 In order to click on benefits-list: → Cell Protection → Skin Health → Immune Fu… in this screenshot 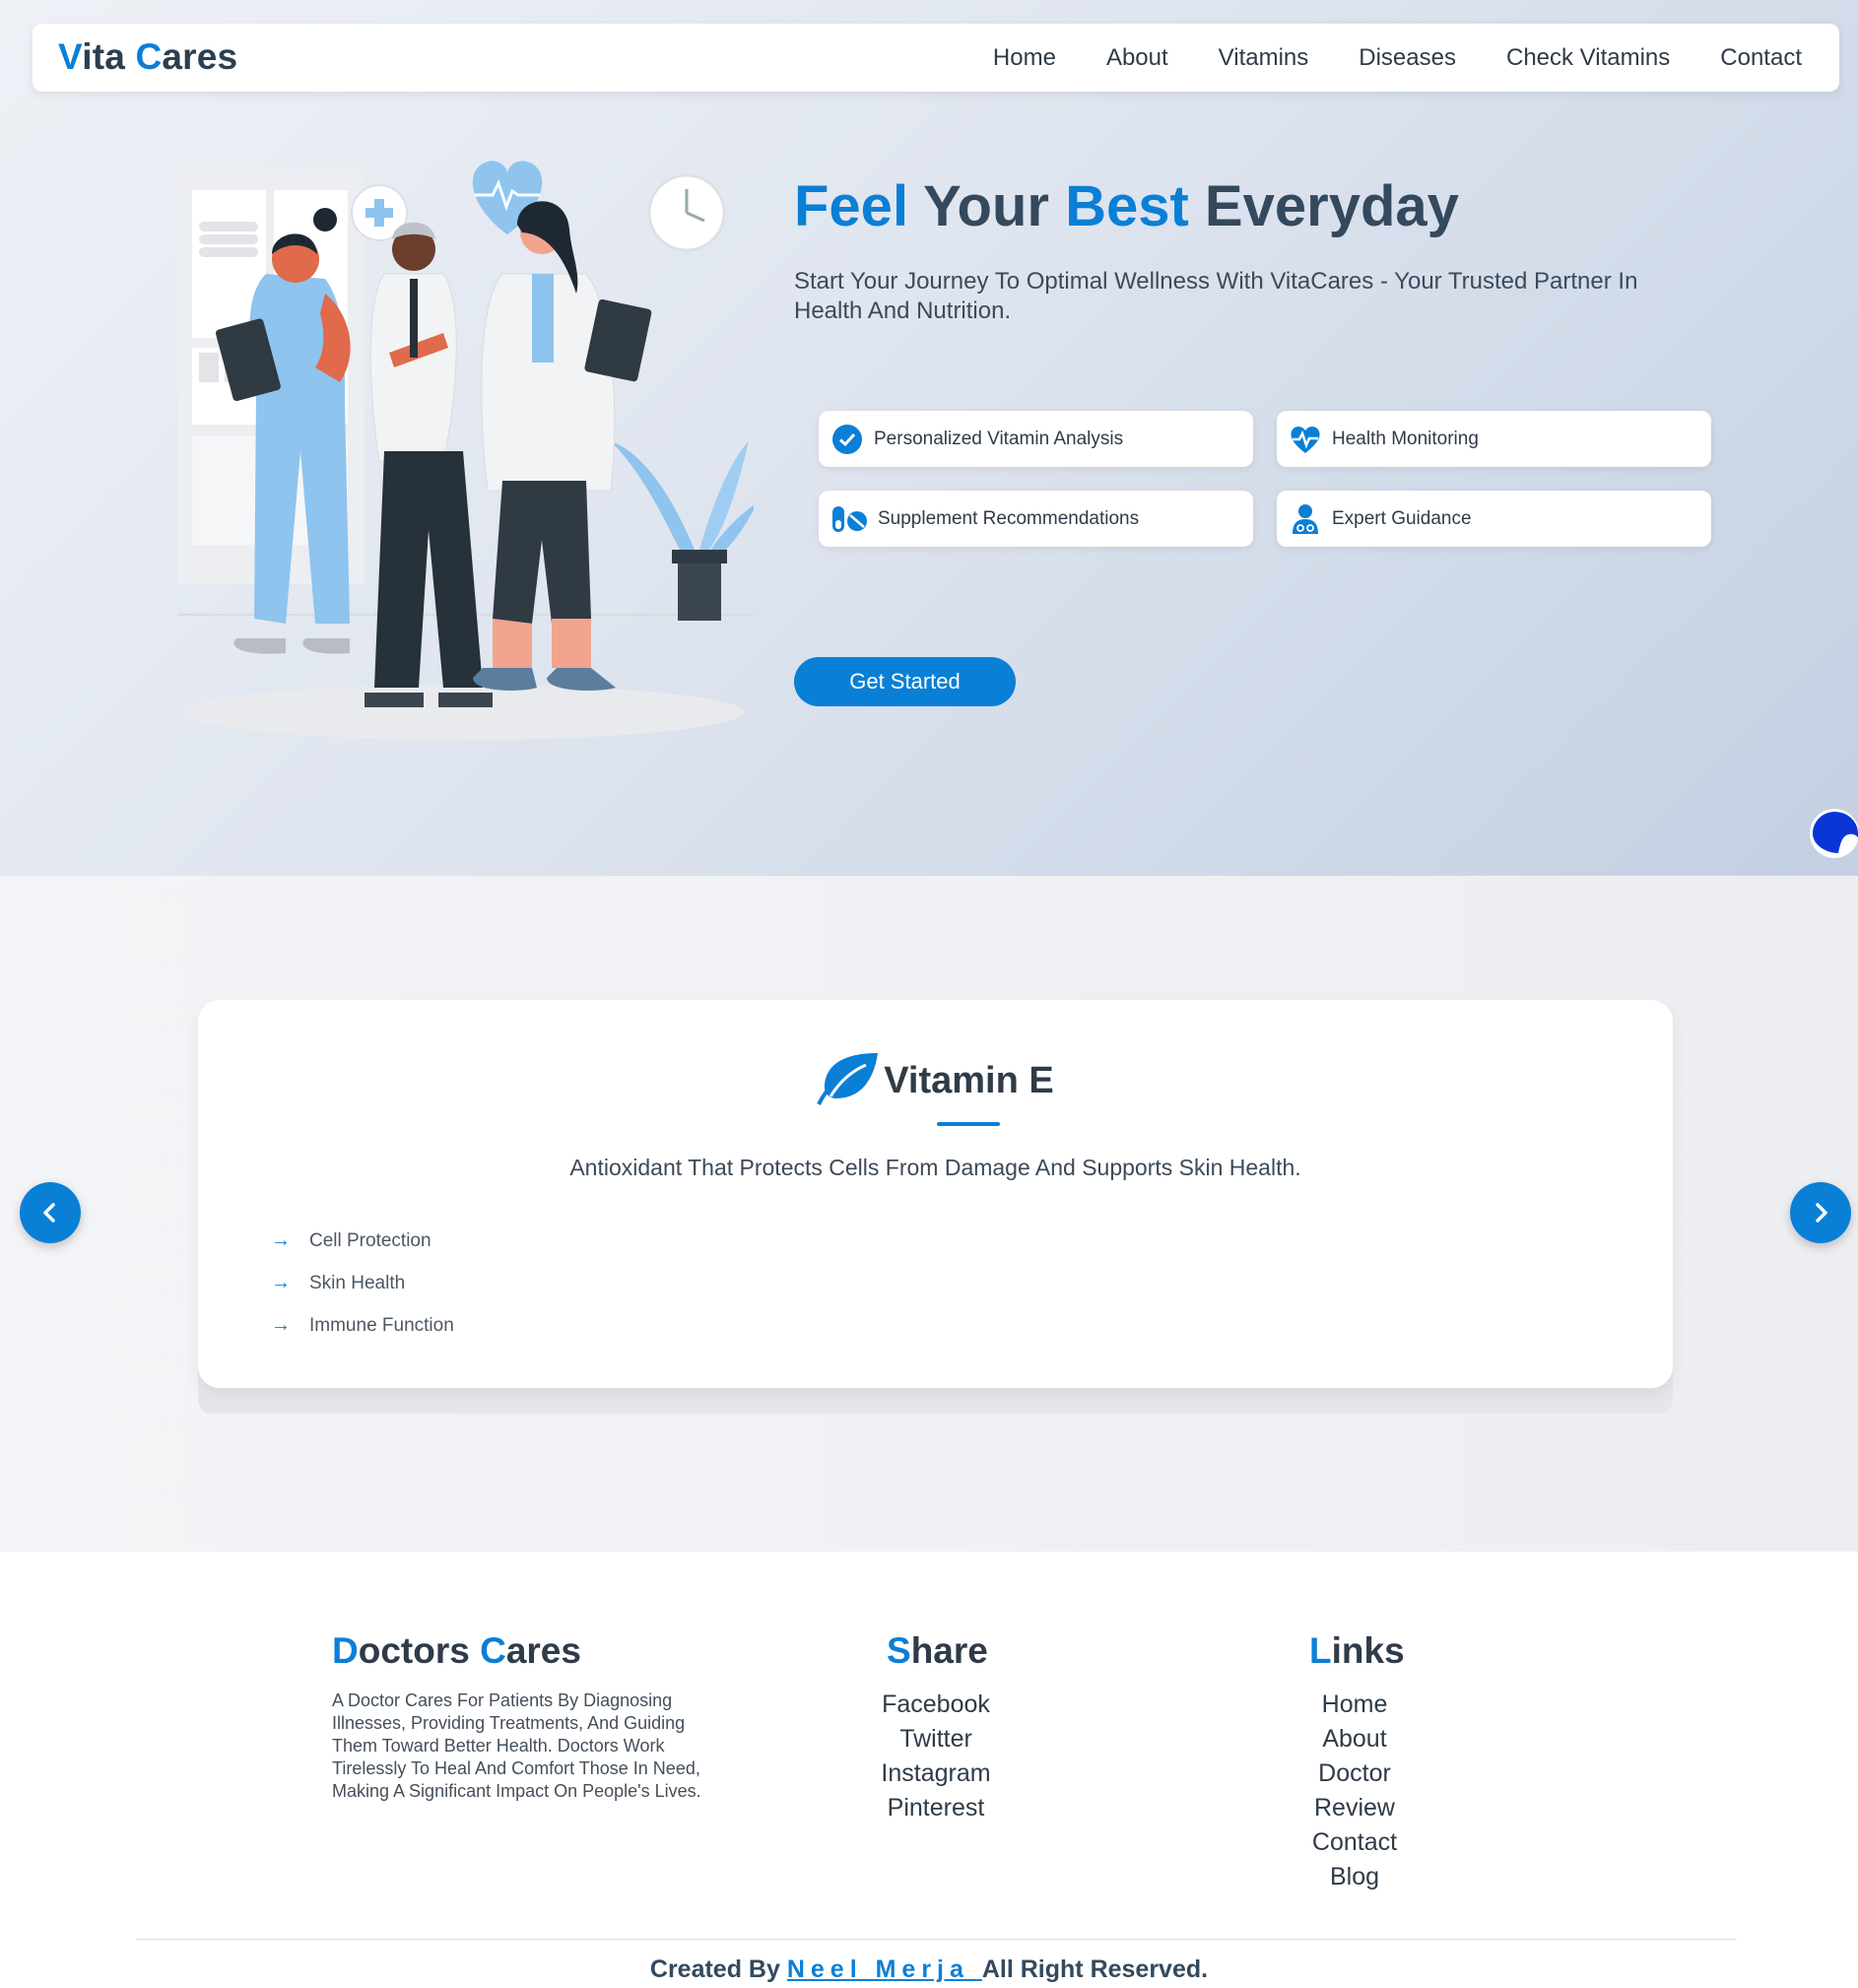, I will do `click(362, 1283)`.